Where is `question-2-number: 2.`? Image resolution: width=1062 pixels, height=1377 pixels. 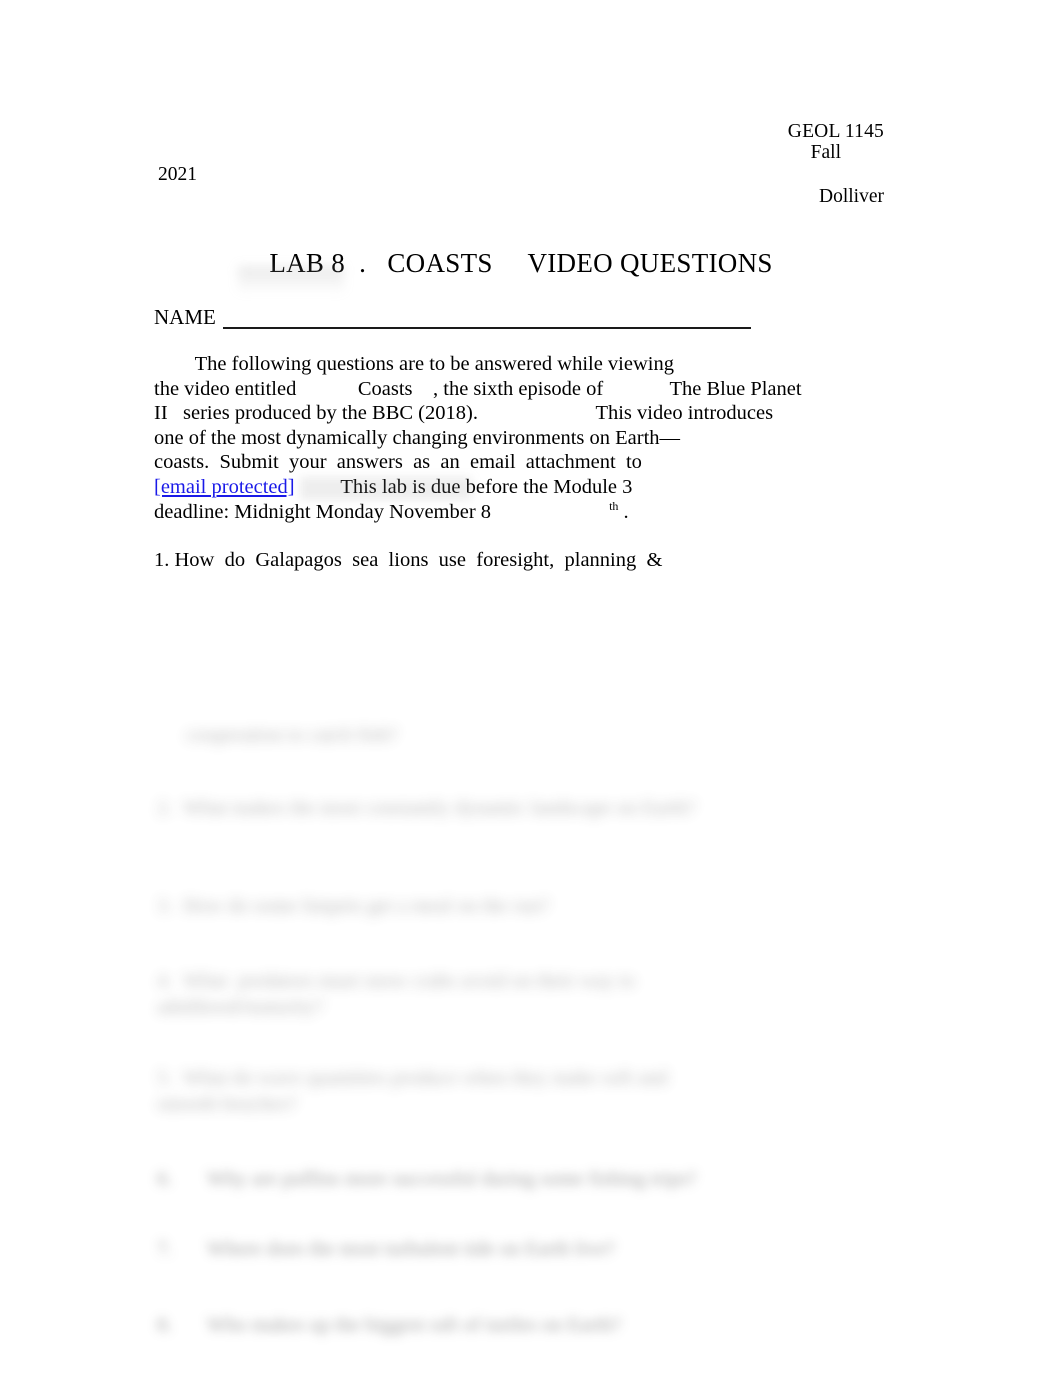 question-2-number: 2. is located at coordinates (165, 808).